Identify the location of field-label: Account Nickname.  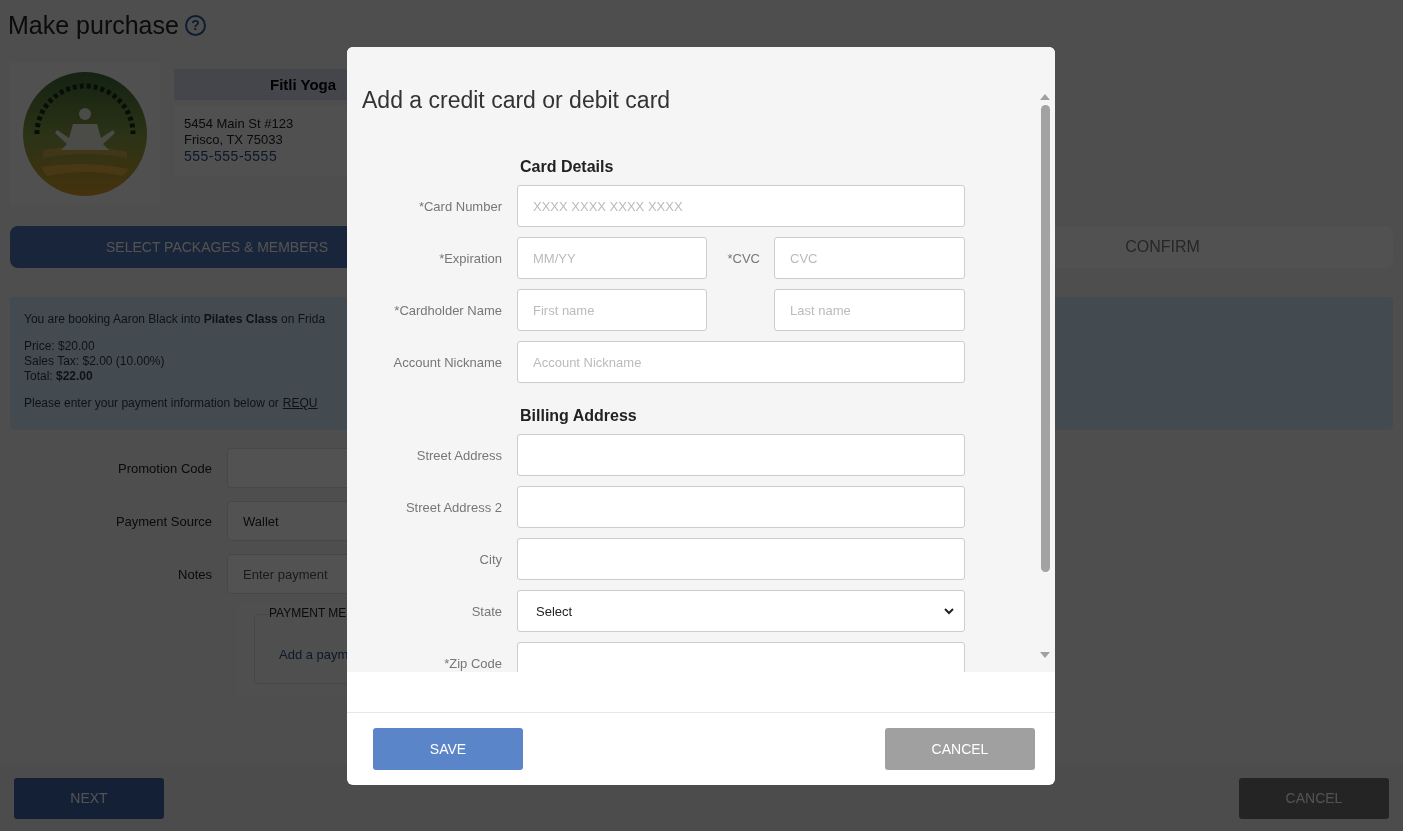
(447, 362).